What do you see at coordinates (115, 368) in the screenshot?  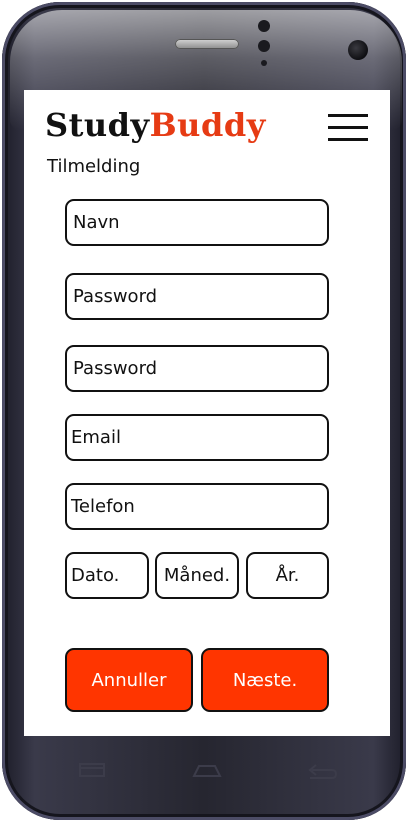 I see `password-repeat-placeholder: Password` at bounding box center [115, 368].